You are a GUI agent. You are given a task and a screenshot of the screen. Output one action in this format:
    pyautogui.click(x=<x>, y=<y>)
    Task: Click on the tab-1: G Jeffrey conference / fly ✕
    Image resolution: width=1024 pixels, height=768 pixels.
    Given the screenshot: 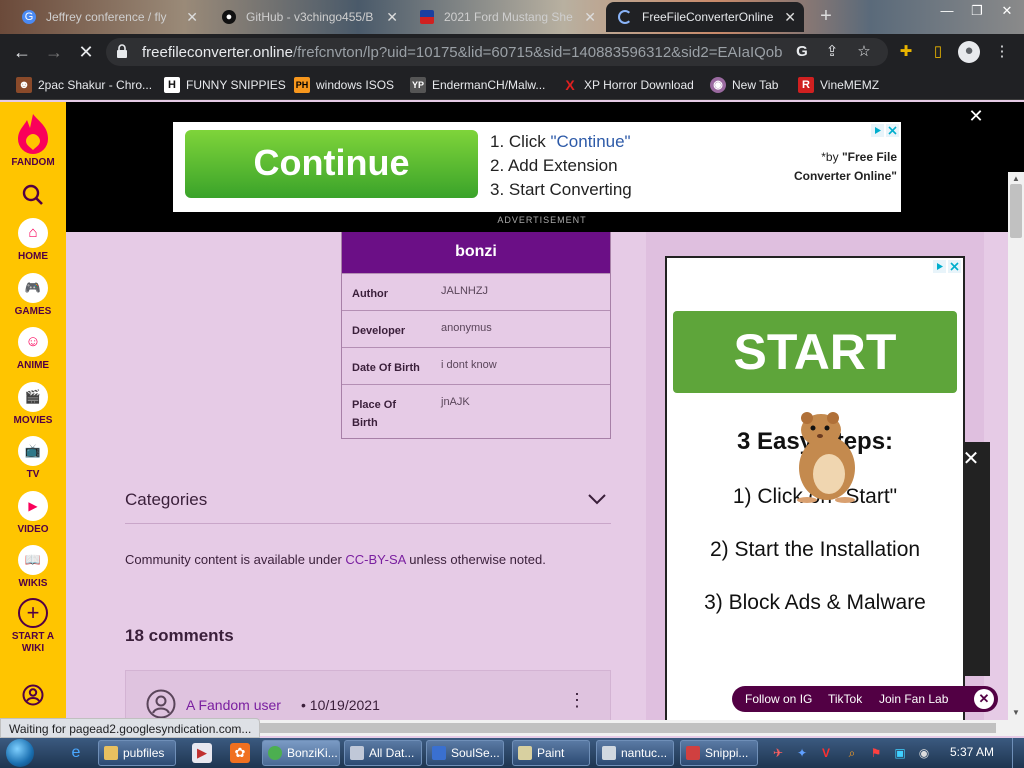 What is the action you would take?
    pyautogui.click(x=108, y=17)
    